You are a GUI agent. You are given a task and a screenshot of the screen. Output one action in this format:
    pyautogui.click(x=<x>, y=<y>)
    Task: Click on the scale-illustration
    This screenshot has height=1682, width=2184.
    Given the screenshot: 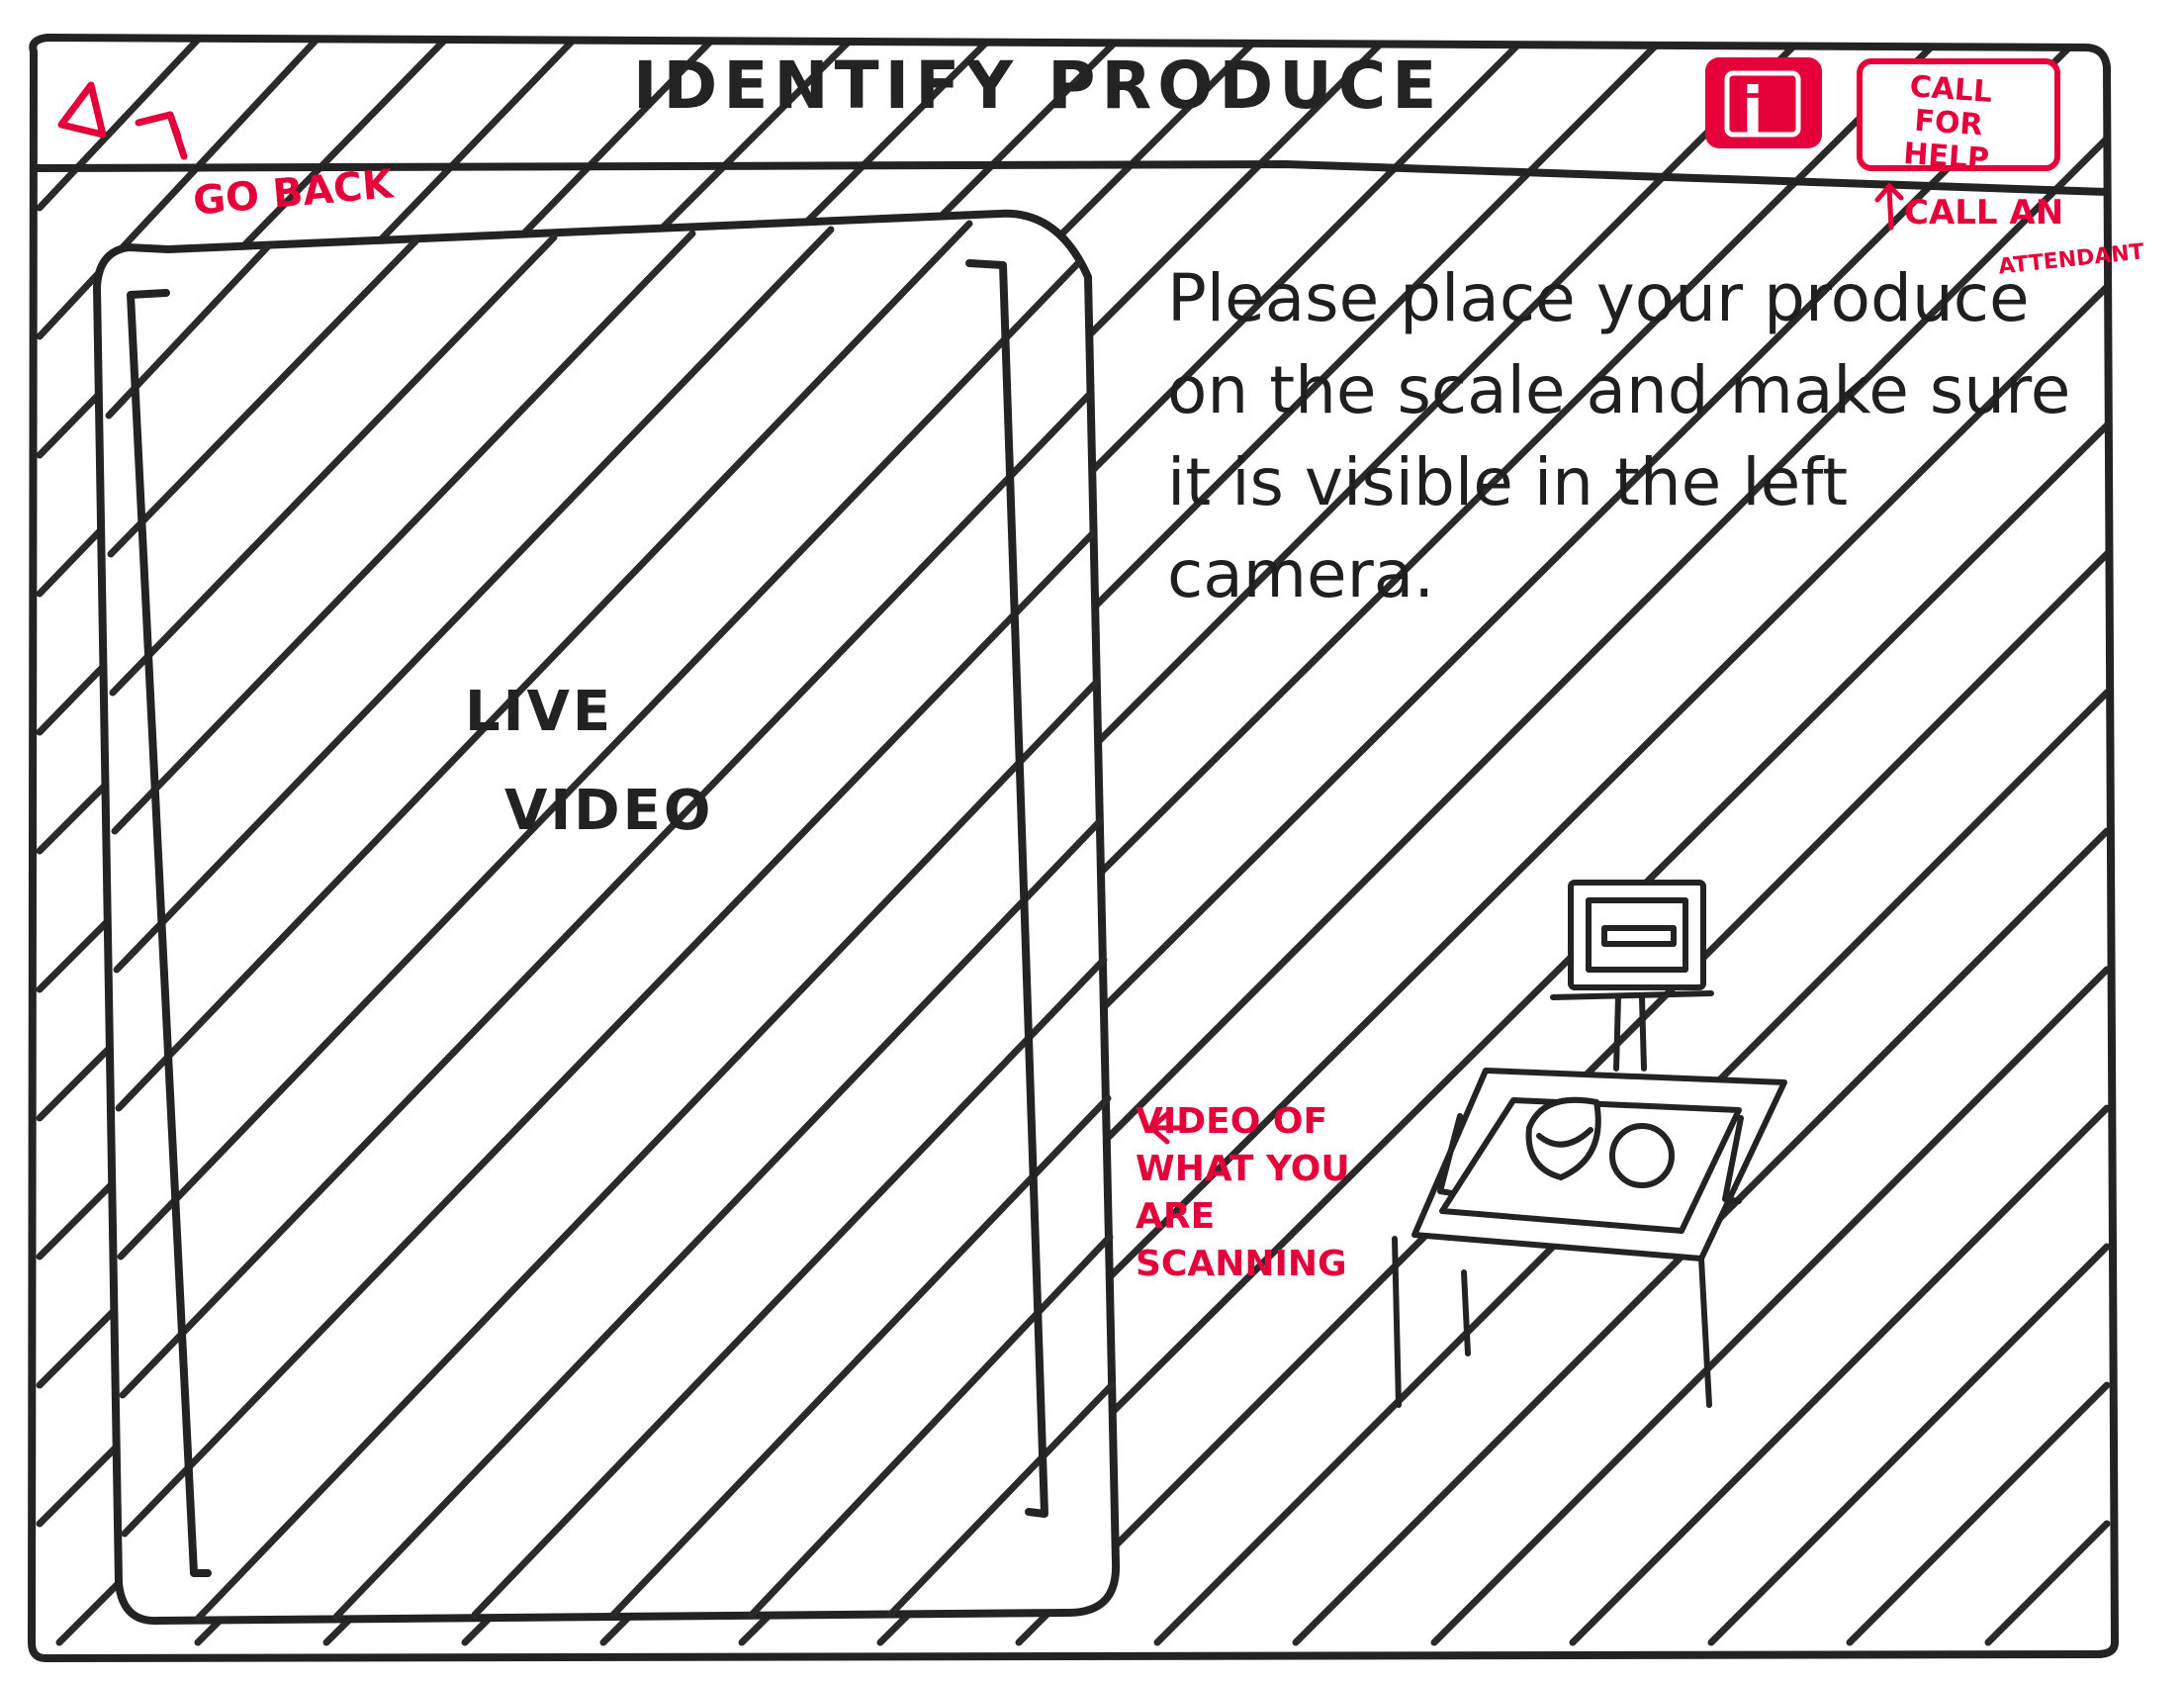 What is the action you would take?
    pyautogui.click(x=1589, y=1144)
    